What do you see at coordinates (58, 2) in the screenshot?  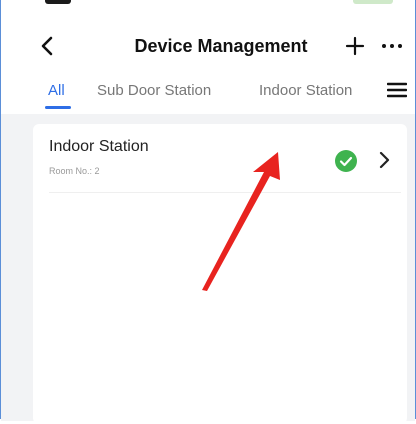 I see `status-bar-fragment` at bounding box center [58, 2].